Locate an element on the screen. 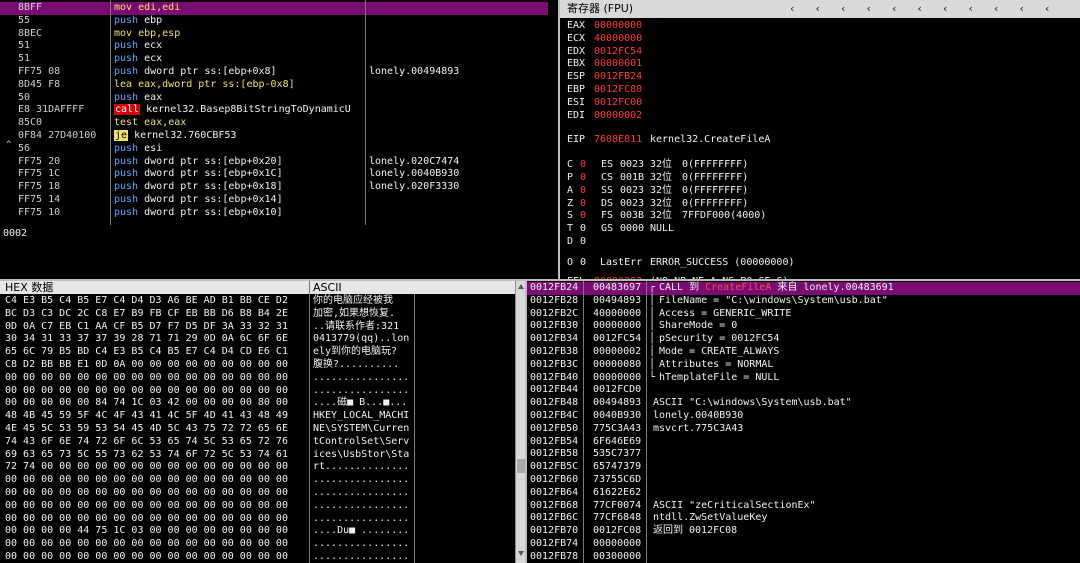 Image resolution: width=1080 pixels, height=563 pixels. dump-scrollbar is located at coordinates (520, 422).